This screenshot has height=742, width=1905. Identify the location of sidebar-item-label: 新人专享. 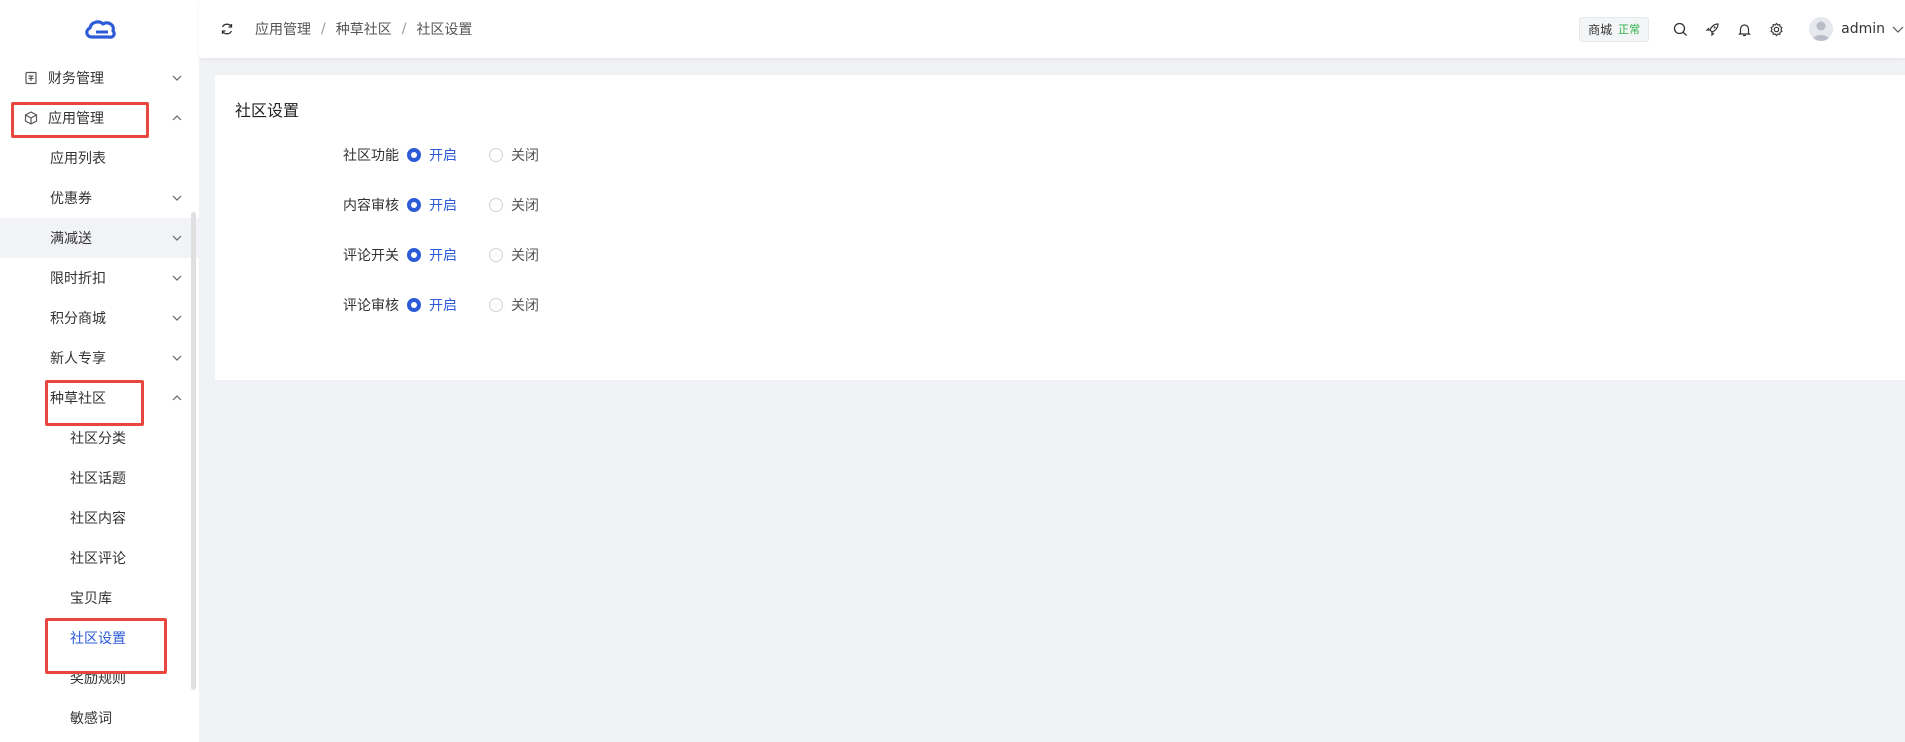
(78, 359).